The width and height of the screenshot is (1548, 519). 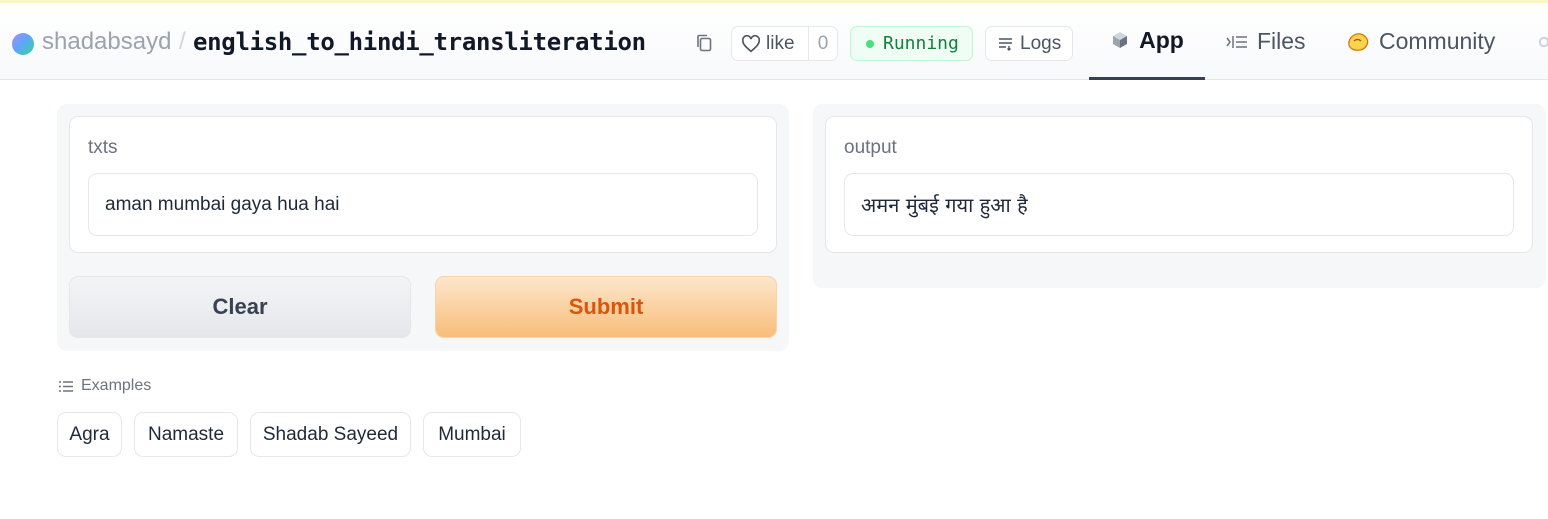 I want to click on files-icon, so click(x=1236, y=41).